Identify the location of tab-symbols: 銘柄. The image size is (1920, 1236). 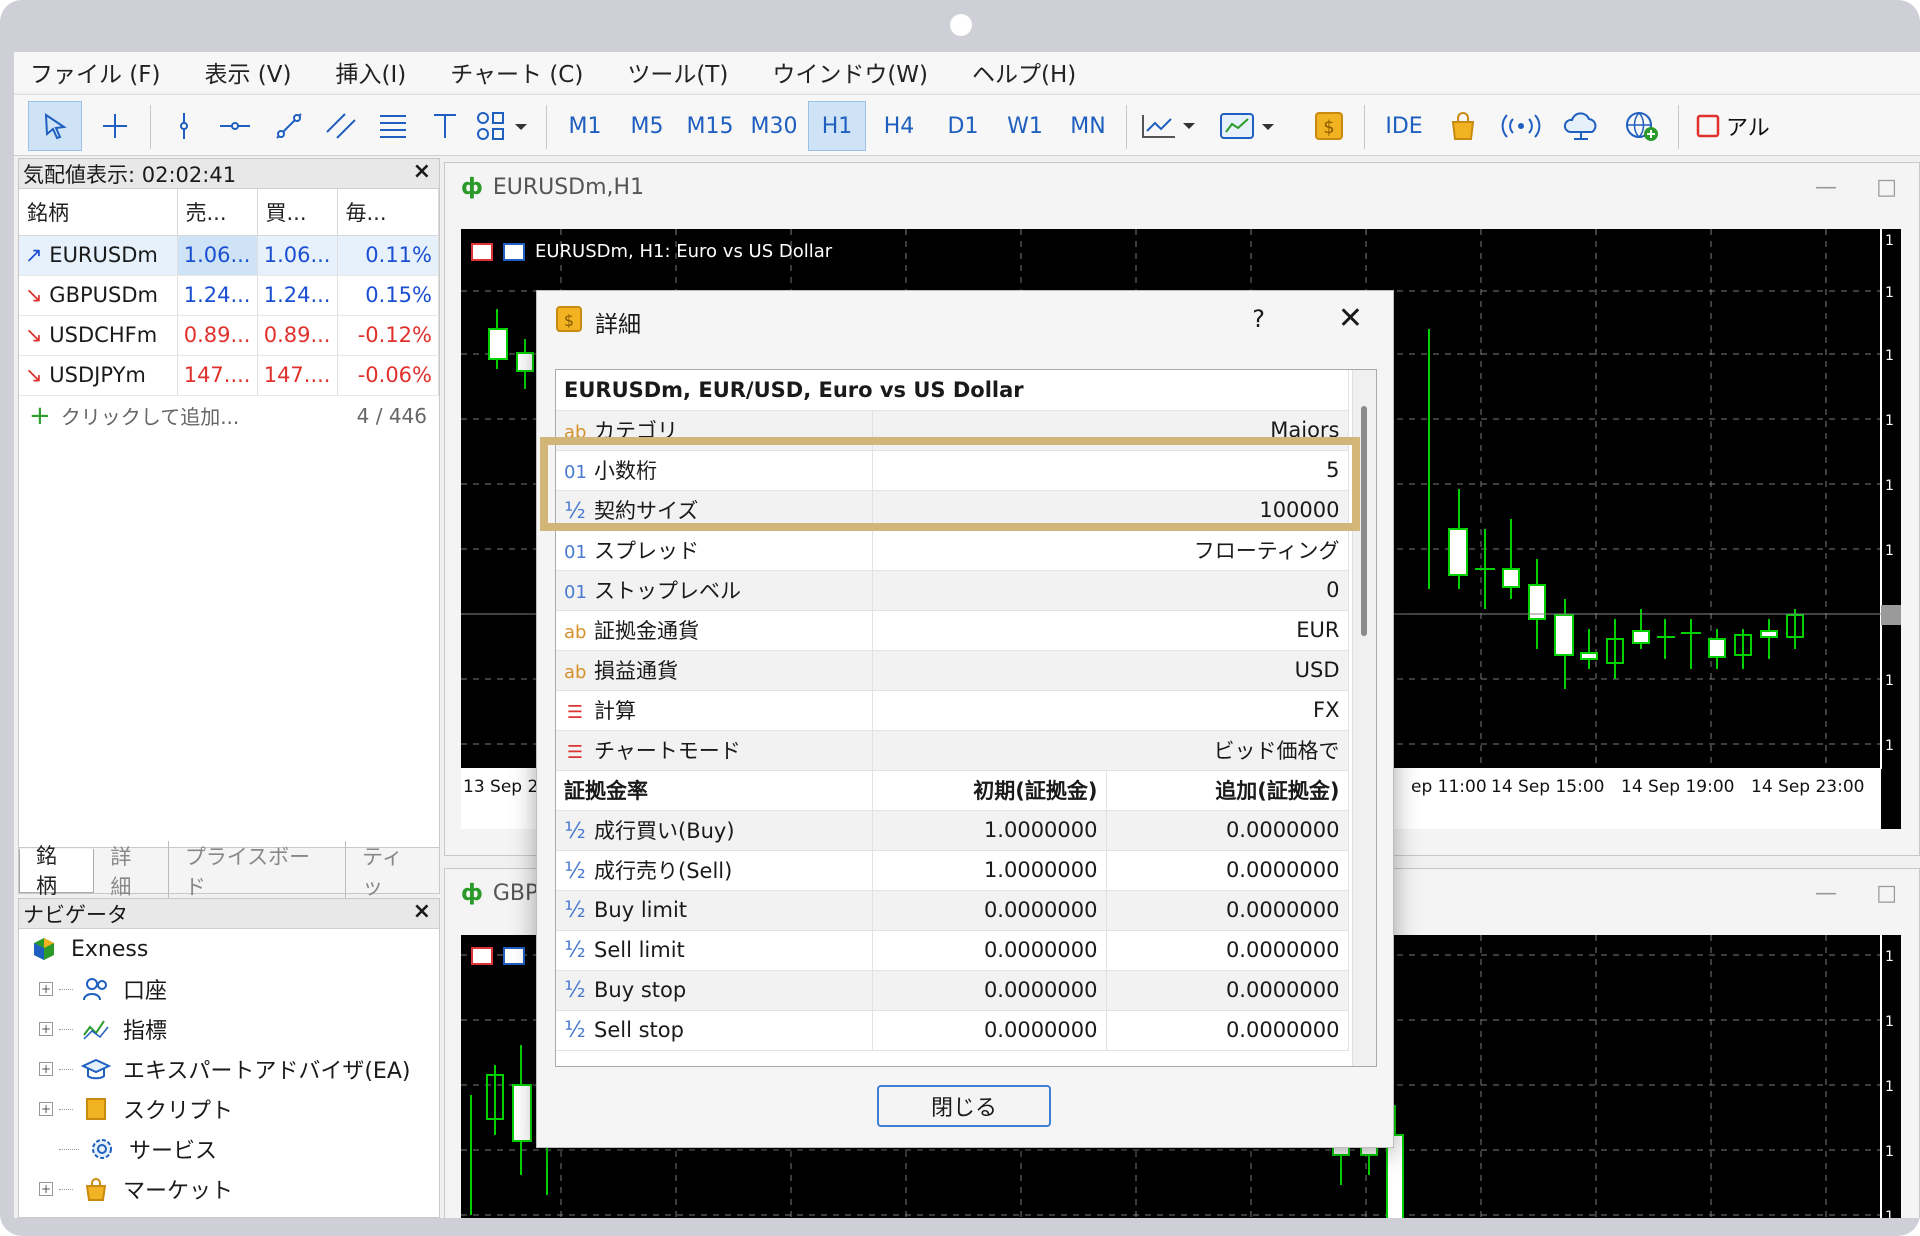
(57, 871).